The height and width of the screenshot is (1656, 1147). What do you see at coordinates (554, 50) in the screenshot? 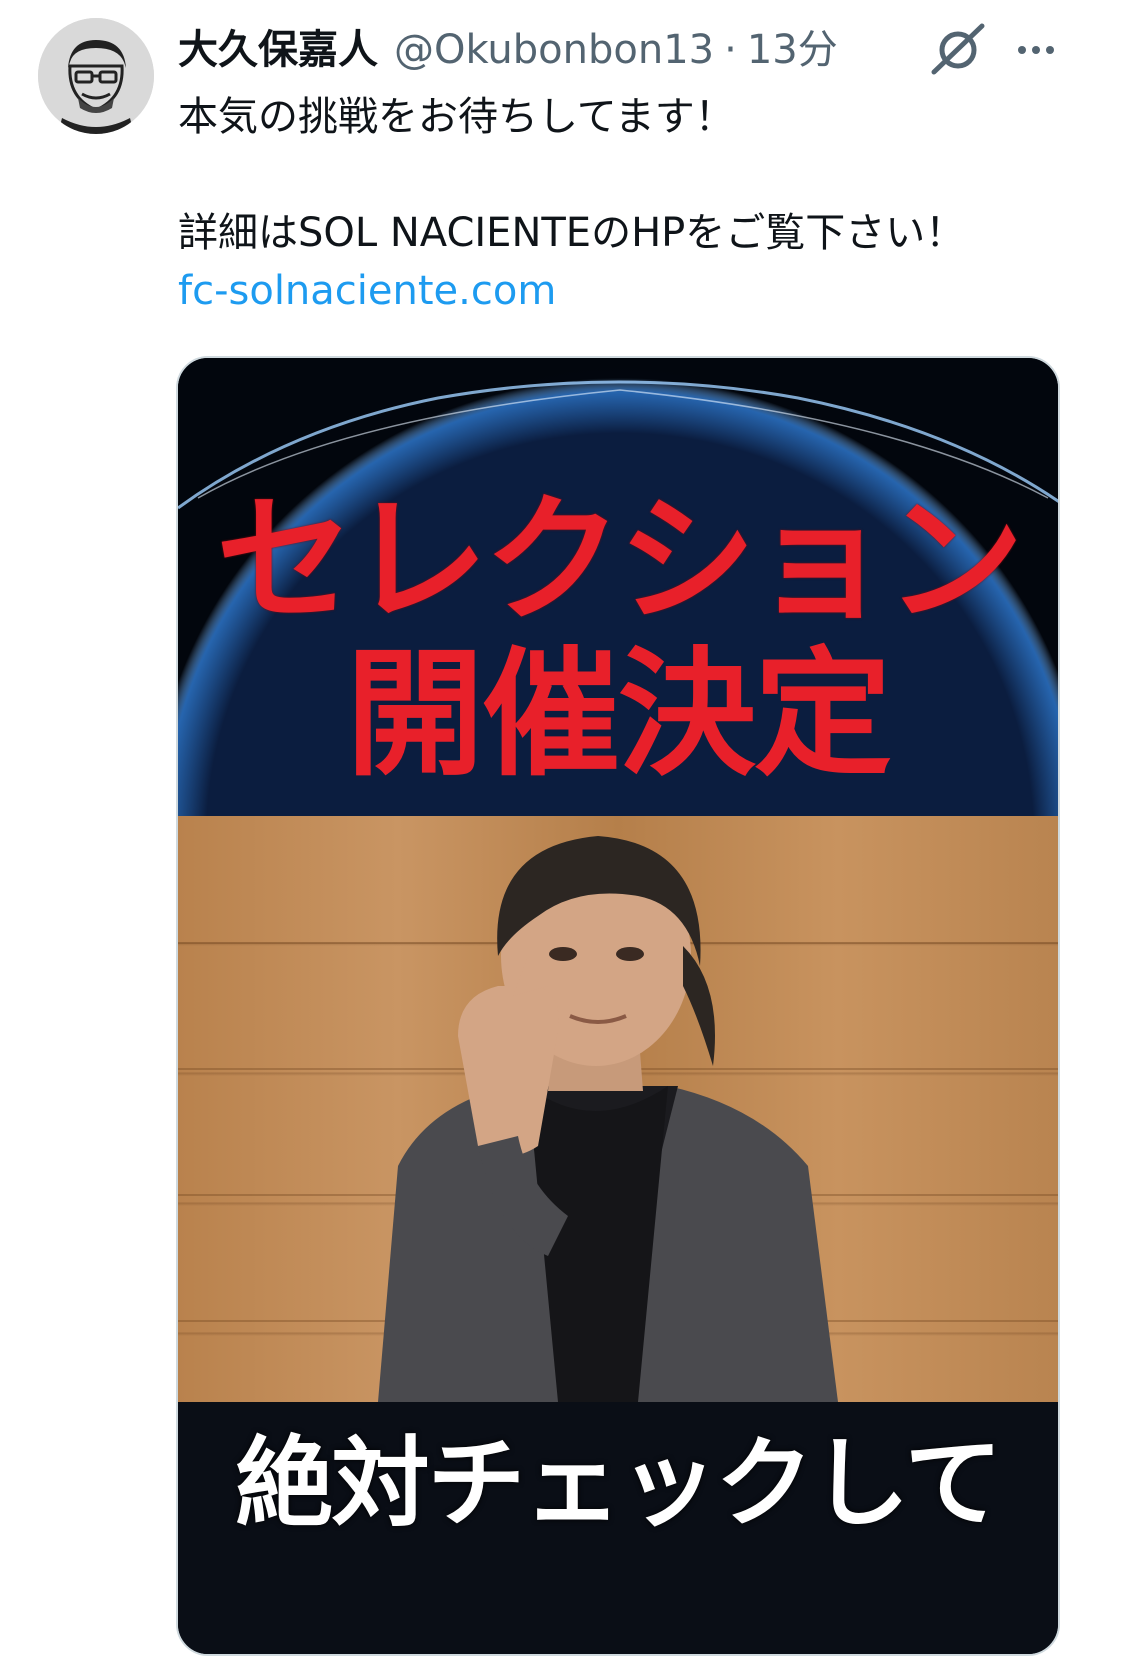
I see `user-handle: @Okubonbon13` at bounding box center [554, 50].